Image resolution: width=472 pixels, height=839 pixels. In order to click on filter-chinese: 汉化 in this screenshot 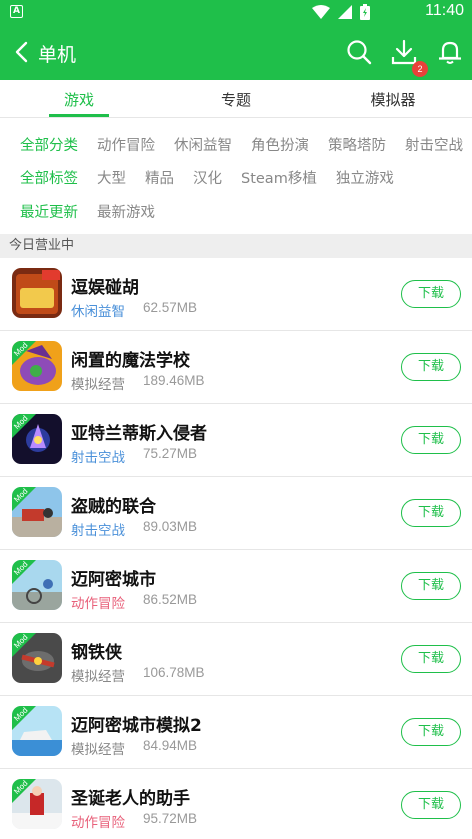, I will do `click(207, 177)`.